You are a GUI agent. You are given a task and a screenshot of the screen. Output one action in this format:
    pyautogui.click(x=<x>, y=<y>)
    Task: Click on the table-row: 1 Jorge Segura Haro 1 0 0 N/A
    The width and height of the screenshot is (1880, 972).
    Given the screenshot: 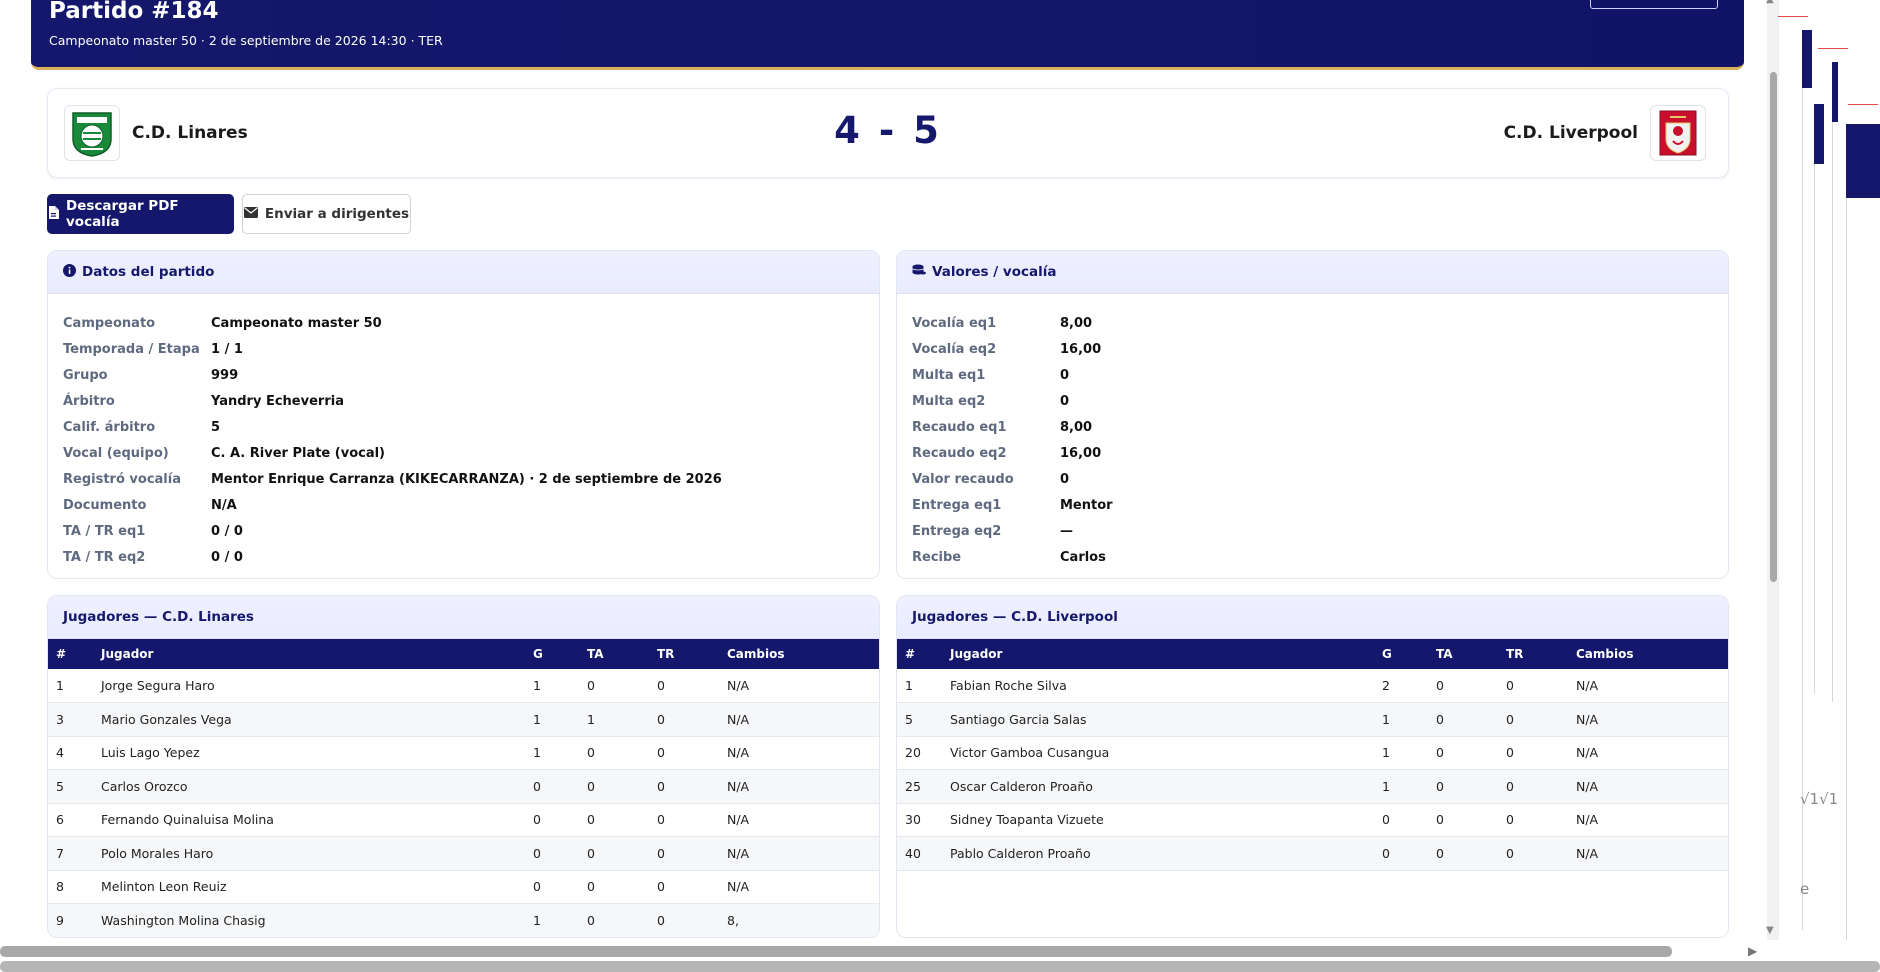 What is the action you would take?
    pyautogui.click(x=463, y=686)
    